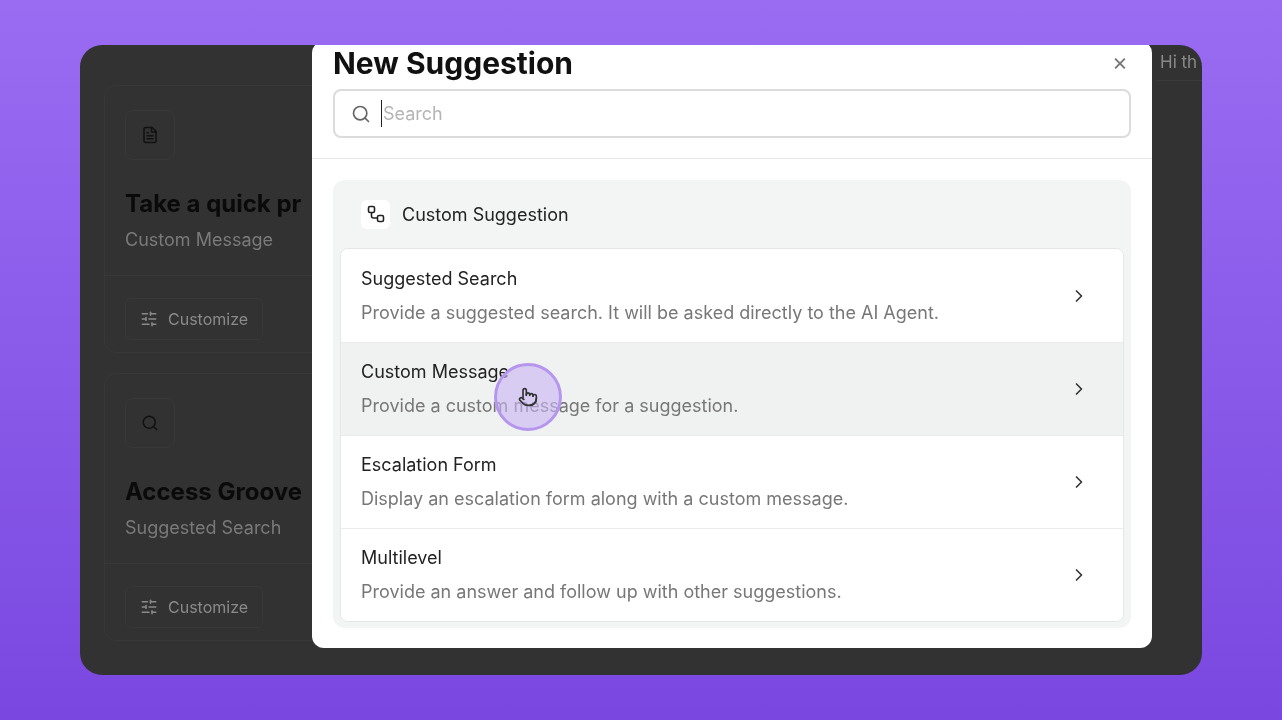  What do you see at coordinates (650, 312) in the screenshot?
I see `item-description: Provide a suggested search. It will be asked directly to the AI Agent.` at bounding box center [650, 312].